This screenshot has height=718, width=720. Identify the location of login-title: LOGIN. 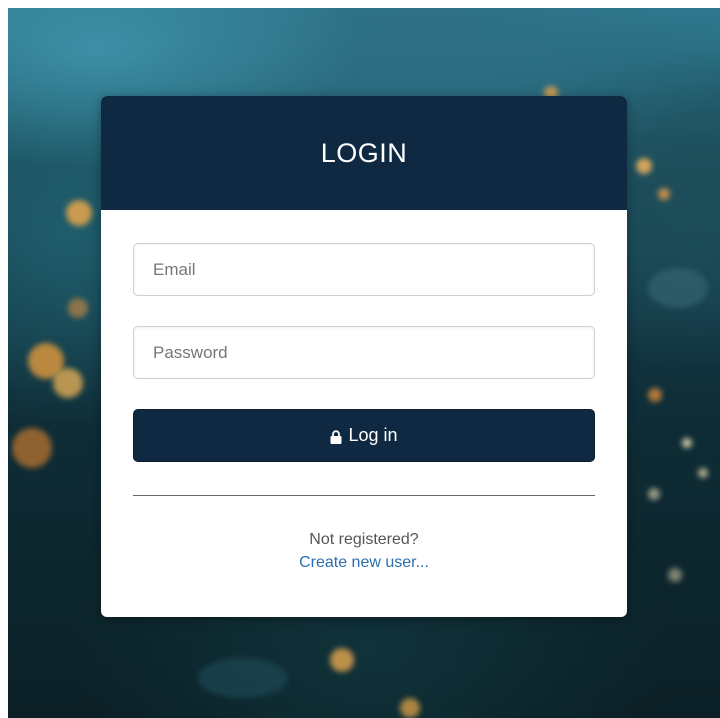
(364, 152).